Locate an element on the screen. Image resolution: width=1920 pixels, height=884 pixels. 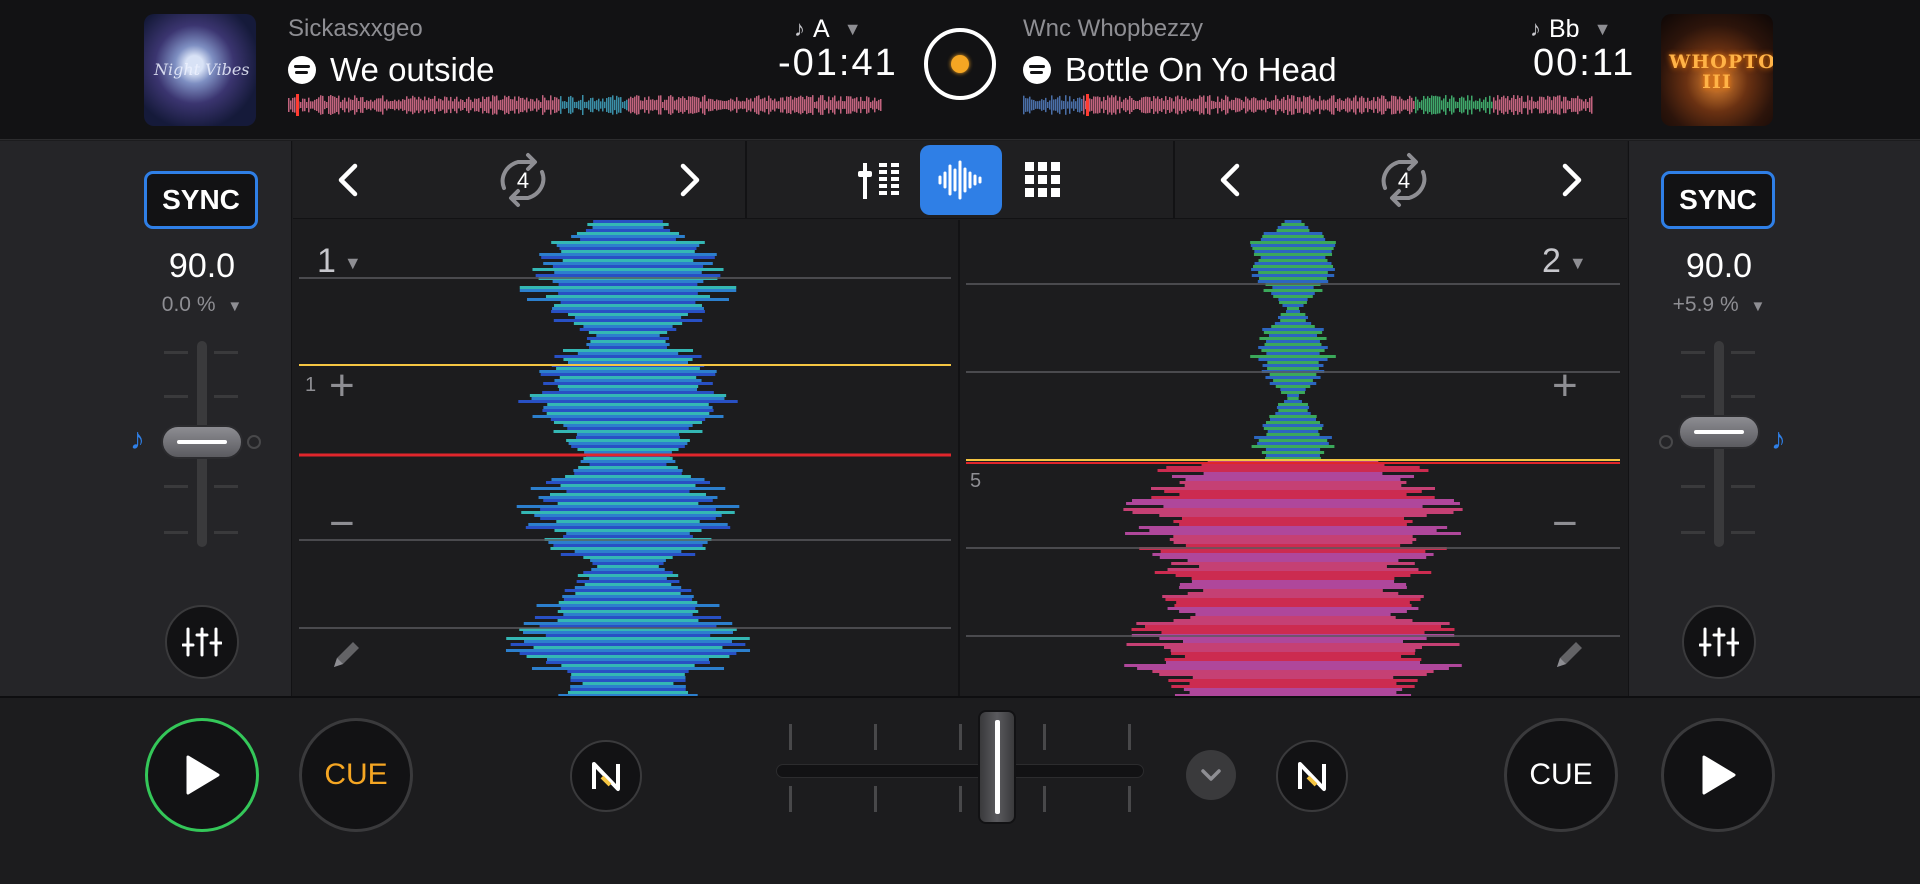
deck-b-title: Bottle On Yo Head is located at coordinates (1201, 69).